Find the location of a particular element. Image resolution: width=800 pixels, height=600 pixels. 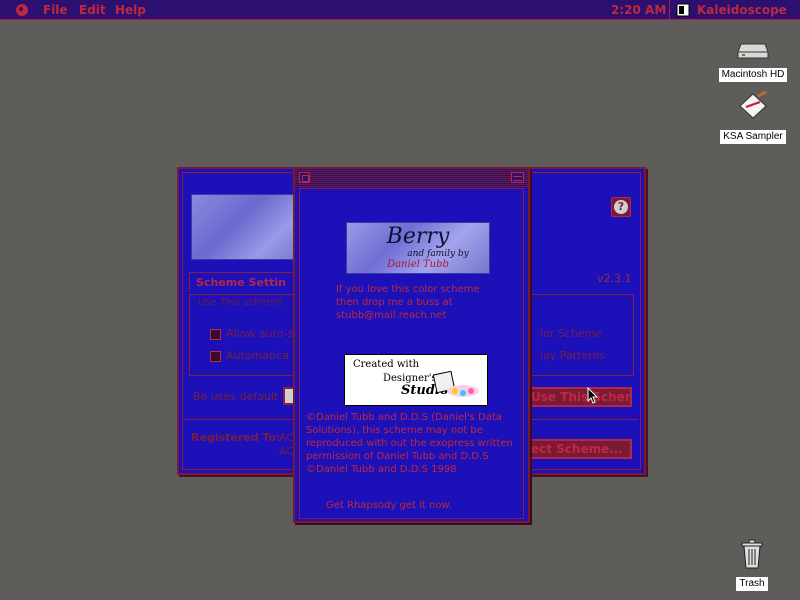

application-menu-icon is located at coordinates (683, 10).